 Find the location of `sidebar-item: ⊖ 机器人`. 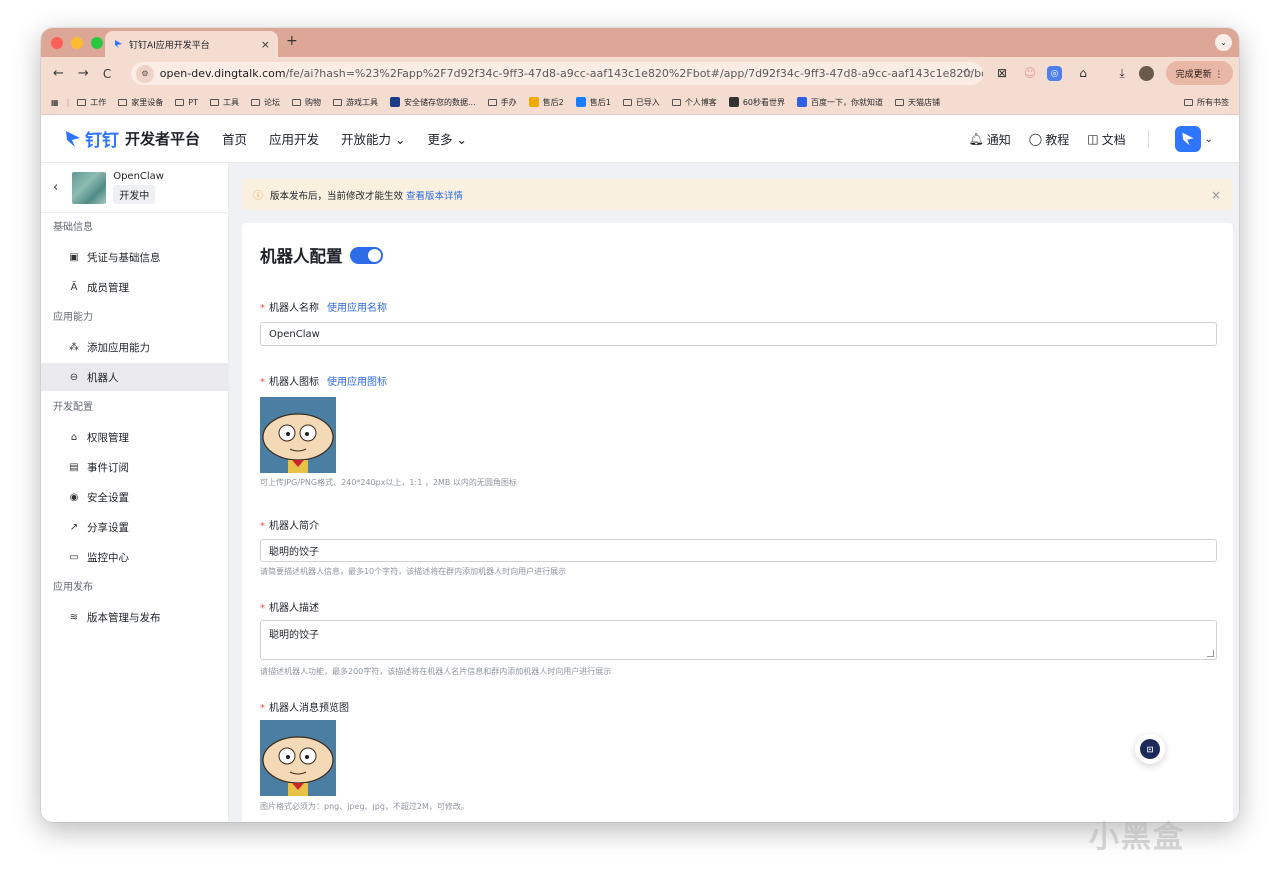

sidebar-item: ⊖ 机器人 is located at coordinates (134, 377).